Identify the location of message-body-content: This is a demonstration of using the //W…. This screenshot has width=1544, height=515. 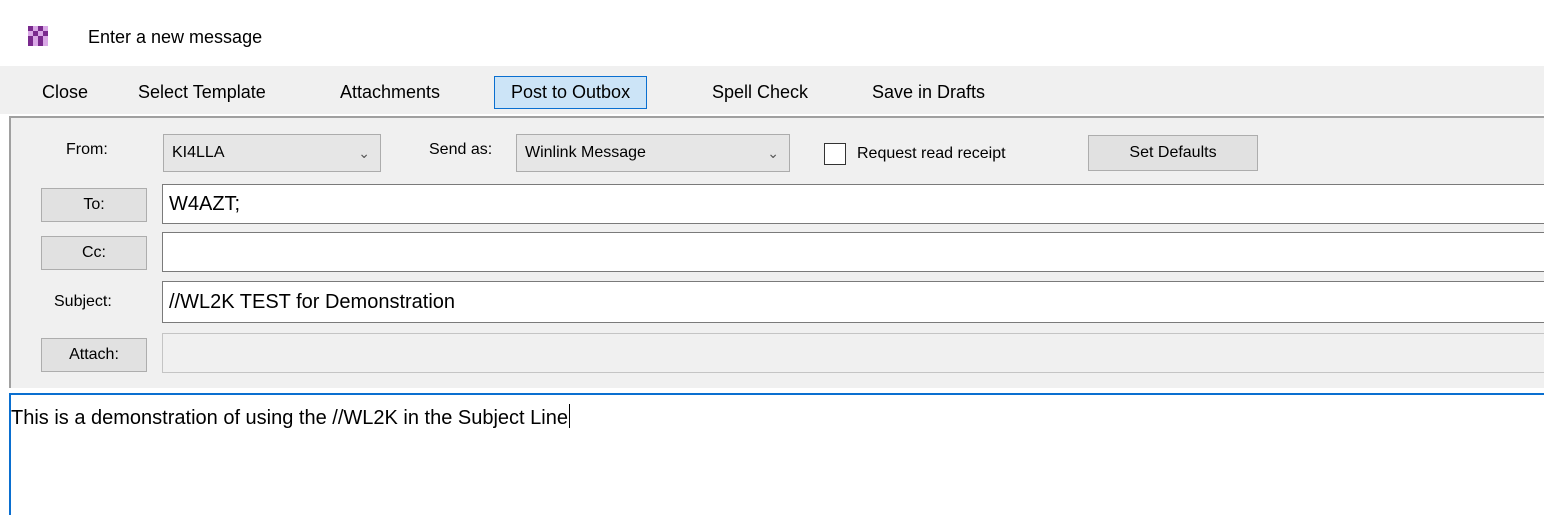
(289, 418).